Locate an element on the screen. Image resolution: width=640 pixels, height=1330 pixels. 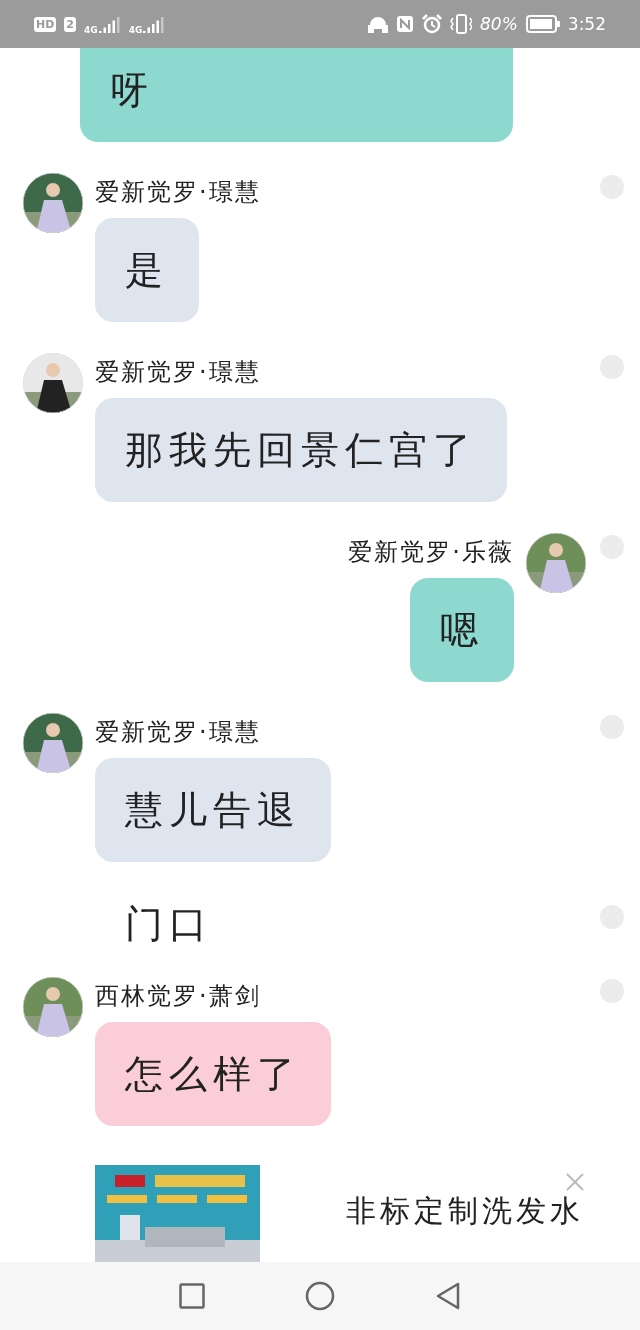
nfc-icon is located at coordinates (405, 24).